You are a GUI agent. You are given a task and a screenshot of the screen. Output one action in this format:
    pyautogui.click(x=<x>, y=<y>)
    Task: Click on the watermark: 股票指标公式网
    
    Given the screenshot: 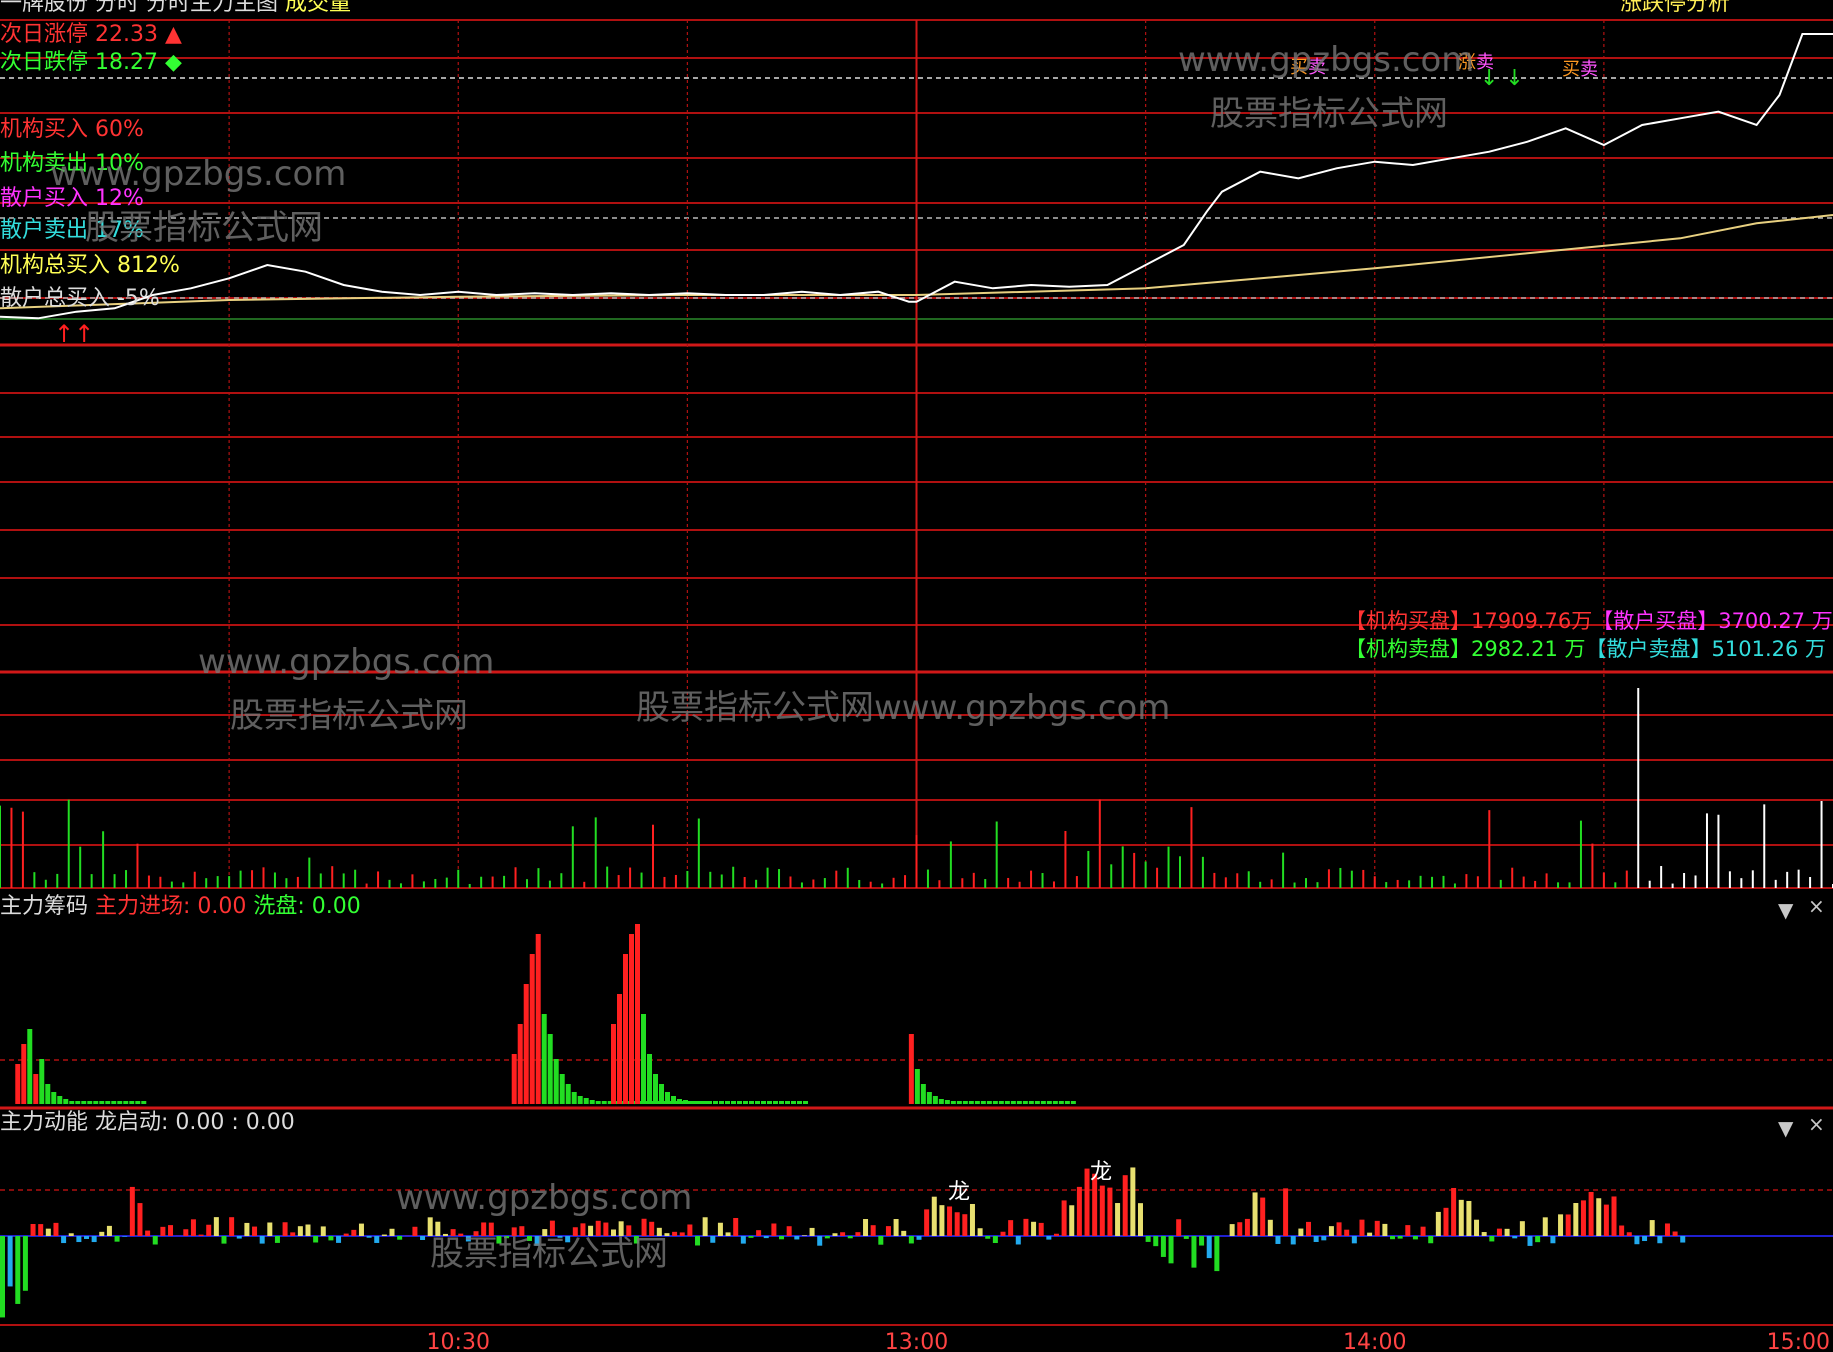 What is the action you would take?
    pyautogui.click(x=549, y=1254)
    